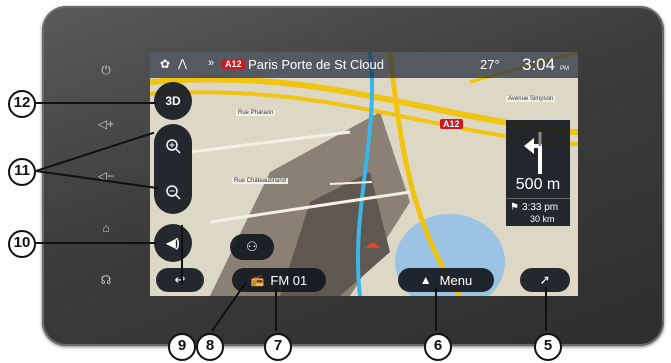 The image size is (671, 363). What do you see at coordinates (165, 64) in the screenshot?
I see `settings-icon: ✿` at bounding box center [165, 64].